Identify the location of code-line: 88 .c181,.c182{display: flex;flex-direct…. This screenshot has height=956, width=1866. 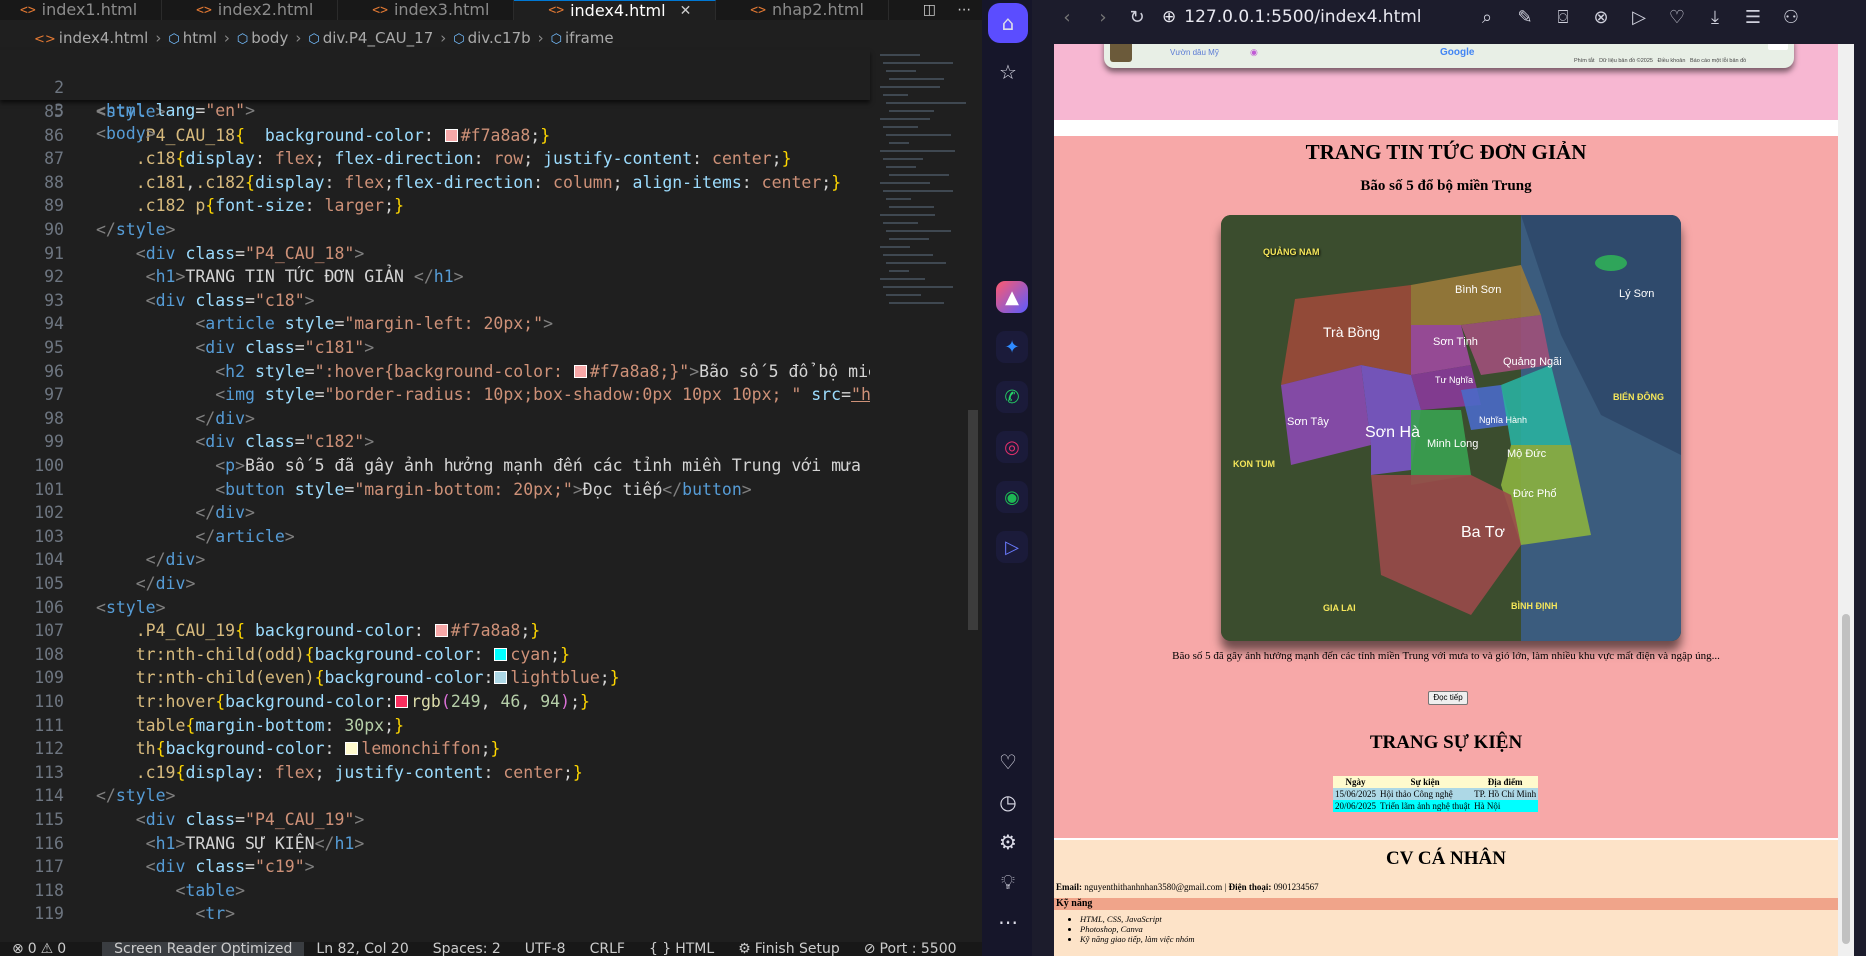
(435, 183).